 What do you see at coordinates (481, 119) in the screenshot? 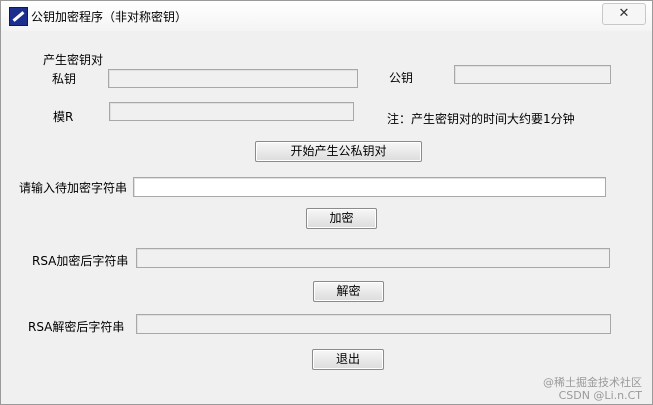
I see `keygen-time-note: 注：产生密钥对的时间大约要1分钟` at bounding box center [481, 119].